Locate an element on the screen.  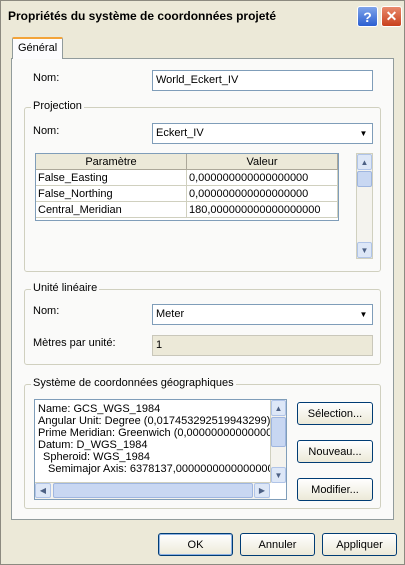
projection-select-value: Eckert_IV is located at coordinates (180, 133).